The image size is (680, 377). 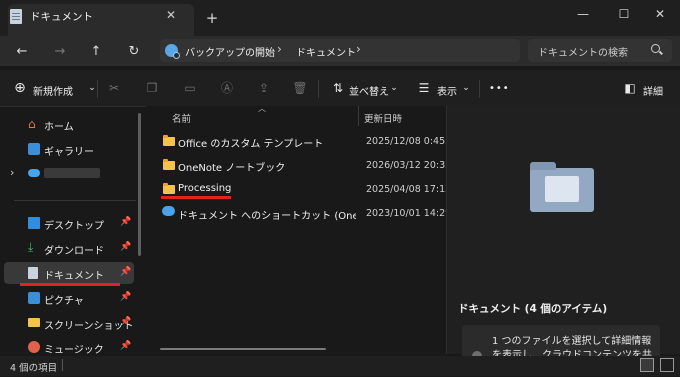 I want to click on blurred-account-name, so click(x=72, y=173).